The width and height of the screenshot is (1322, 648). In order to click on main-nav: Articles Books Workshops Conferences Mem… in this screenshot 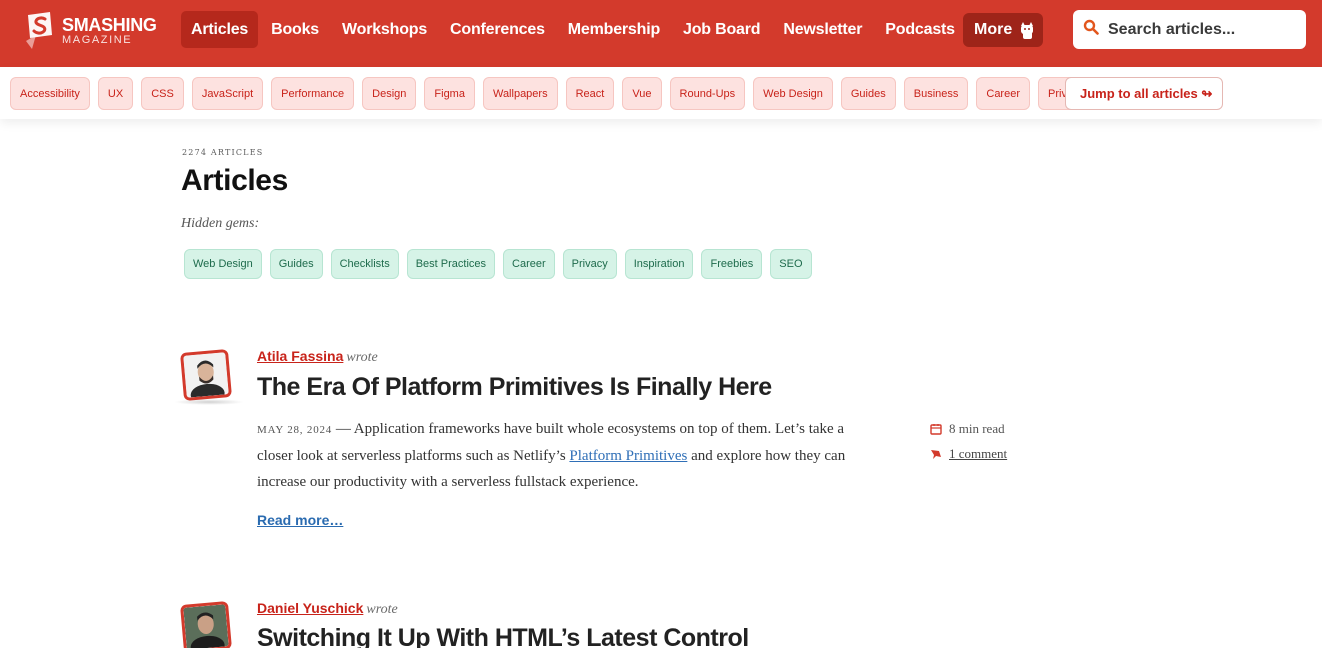, I will do `click(574, 29)`.